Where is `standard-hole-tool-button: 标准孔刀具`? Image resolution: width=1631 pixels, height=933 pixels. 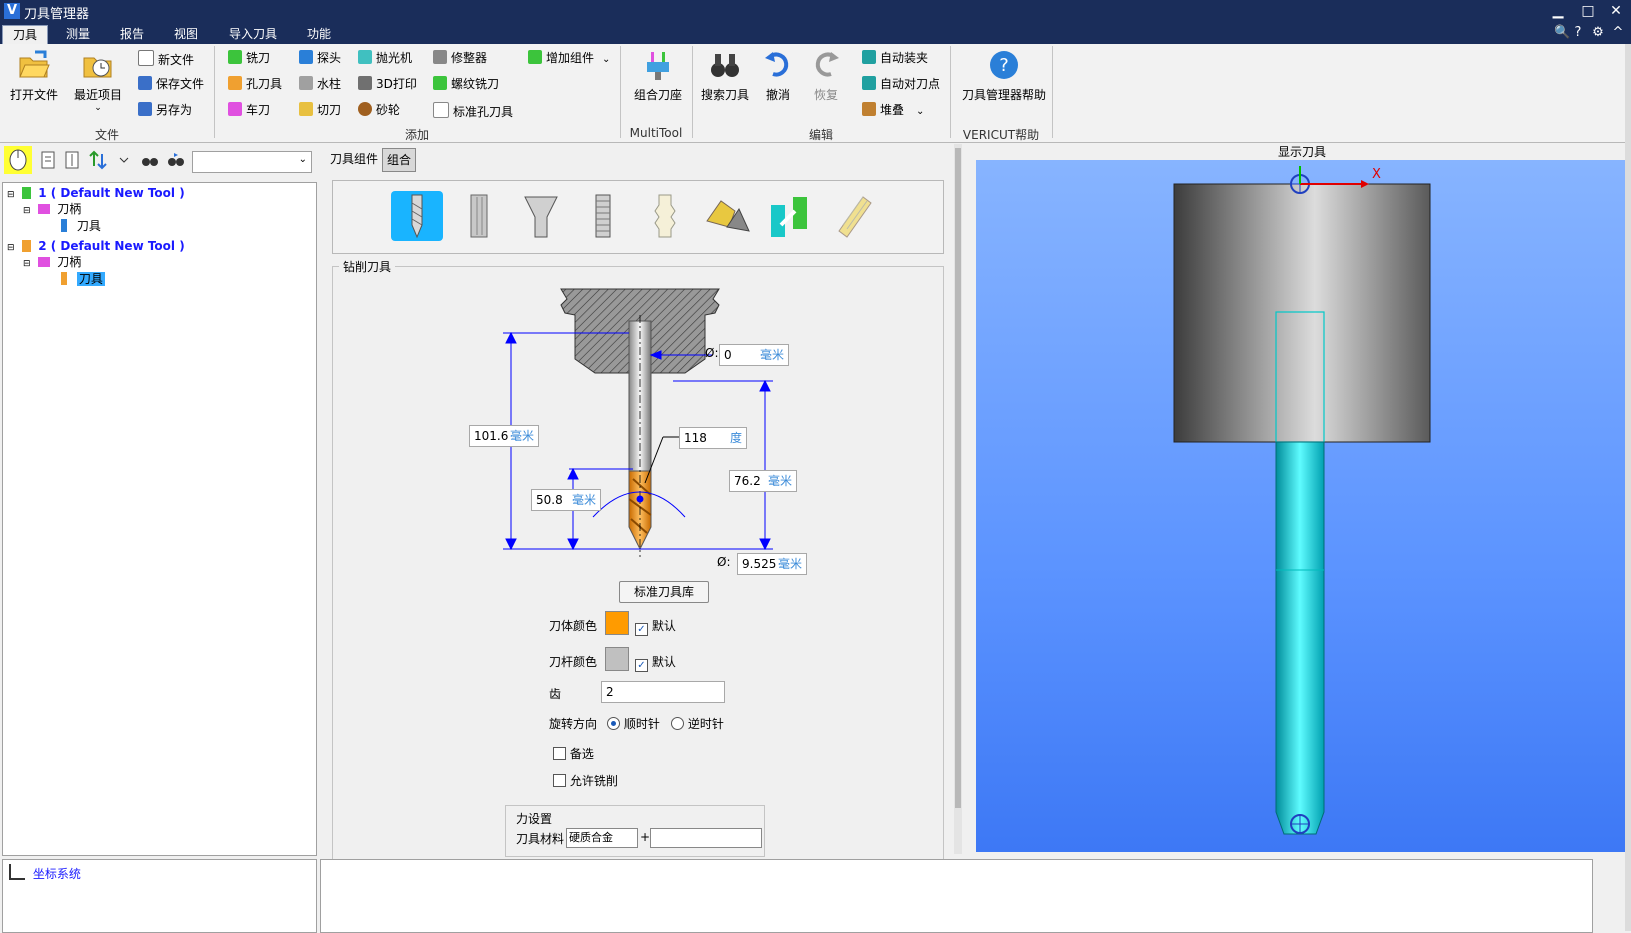
standard-hole-tool-button: 标准孔刀具 is located at coordinates (473, 110).